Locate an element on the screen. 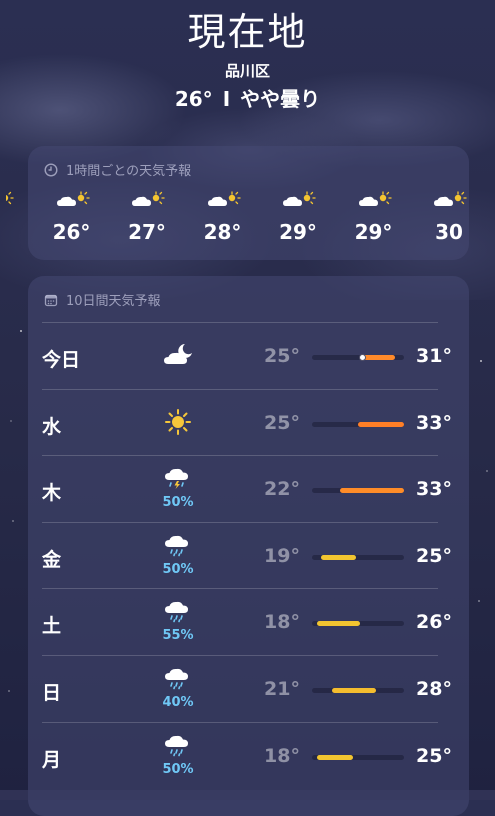 This screenshot has height=816, width=495. location-title: 現在地 is located at coordinates (247, 32).